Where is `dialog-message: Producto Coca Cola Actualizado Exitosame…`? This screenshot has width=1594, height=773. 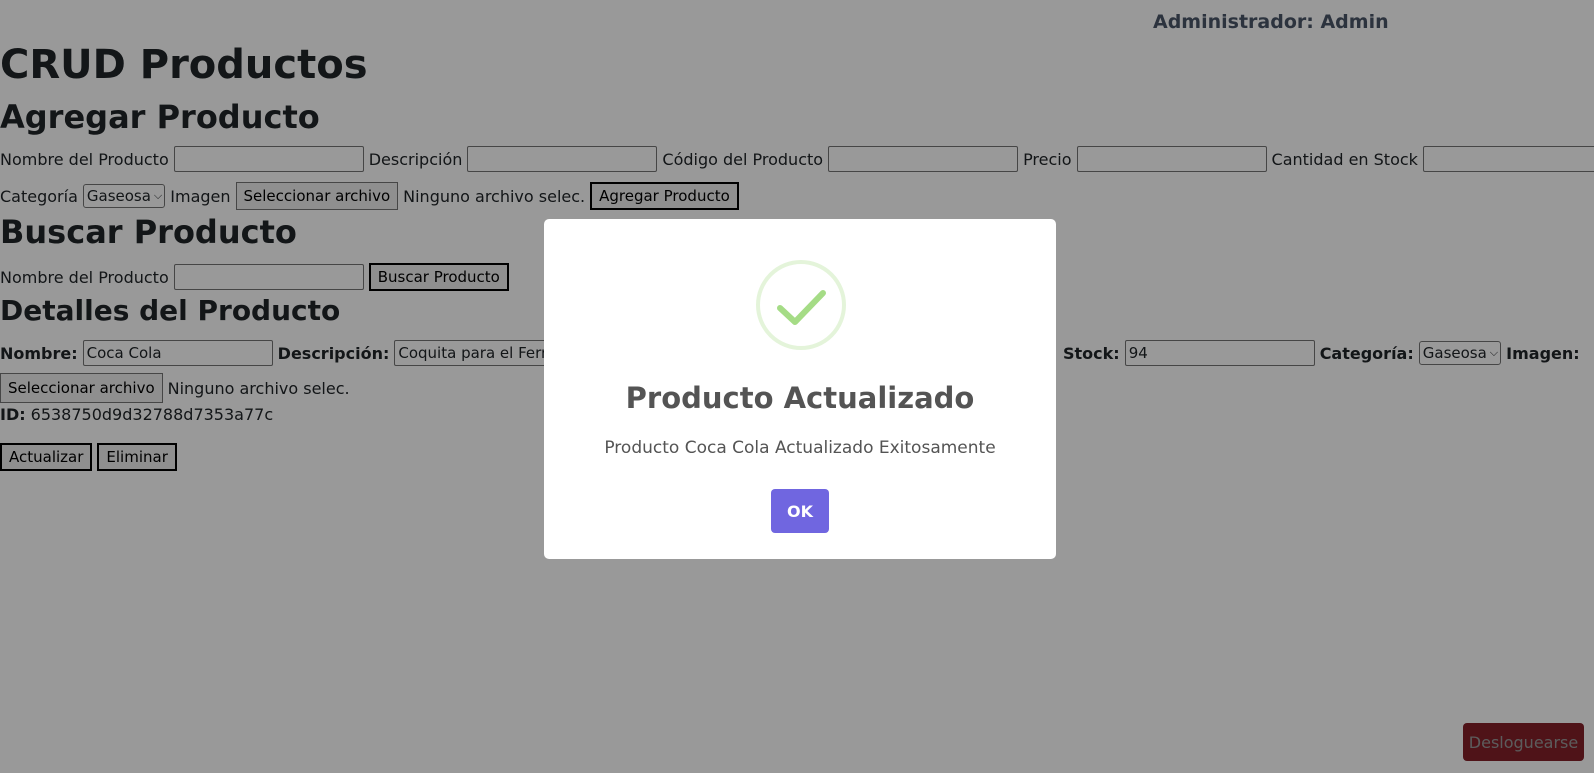
dialog-message: Producto Coca Cola Actualizado Exitosame… is located at coordinates (800, 448).